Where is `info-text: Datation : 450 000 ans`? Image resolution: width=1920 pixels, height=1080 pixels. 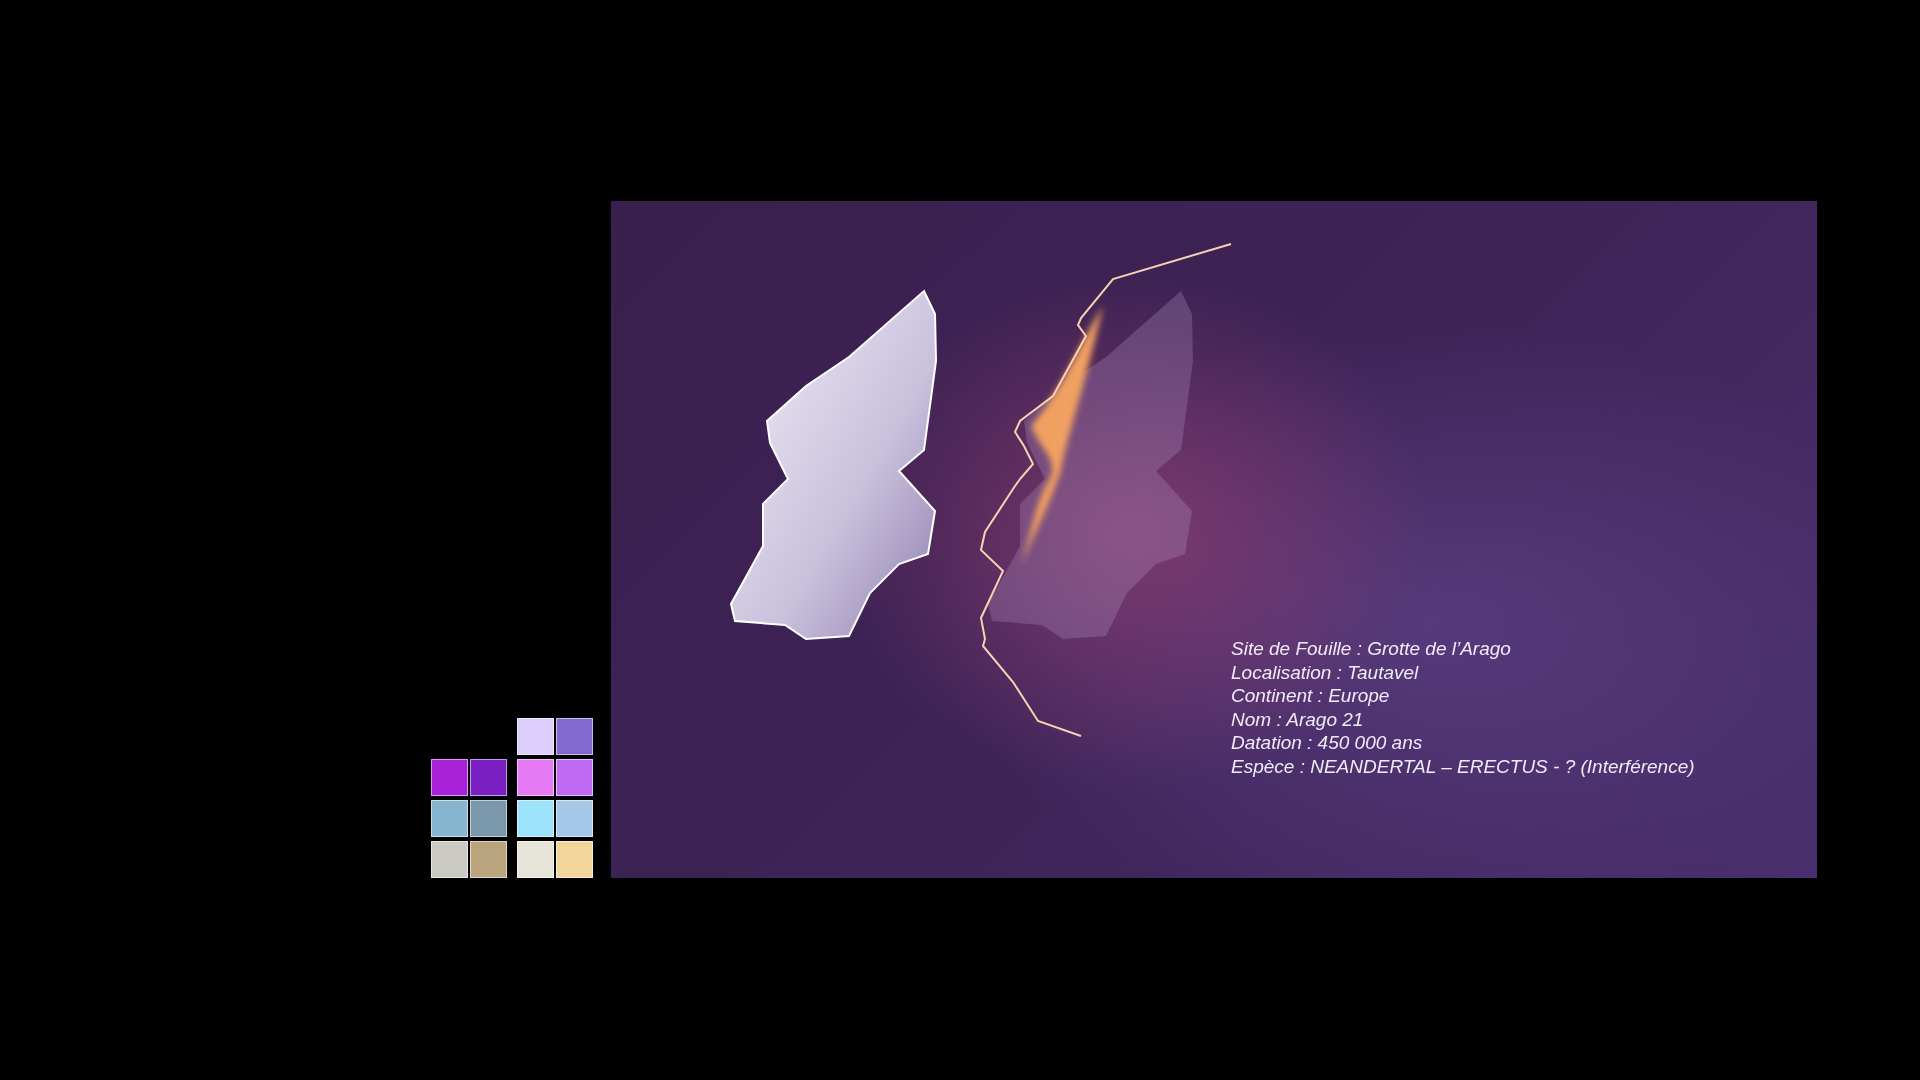
info-text: Datation : 450 000 ans is located at coordinates (1327, 743).